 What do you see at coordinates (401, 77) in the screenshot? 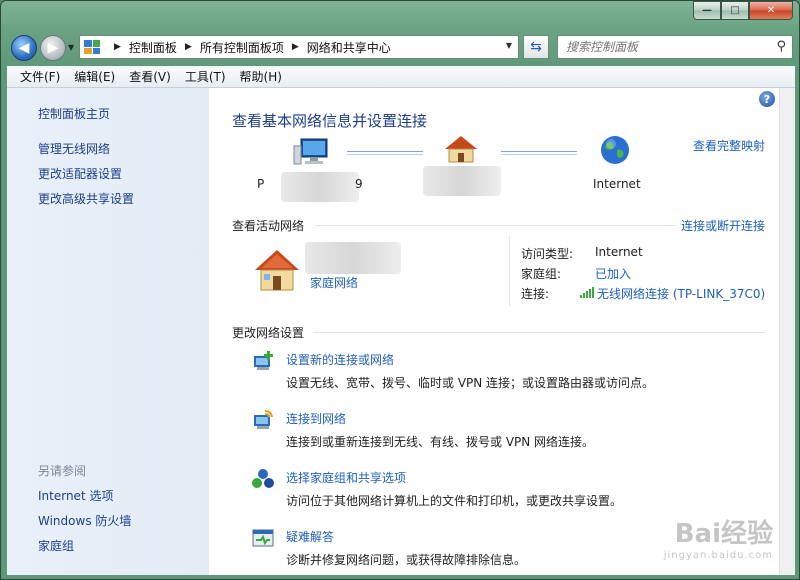
I see `menu-bar: 文件(F) 编辑(E) 查看(V) 工具(T) 帮助(H)` at bounding box center [401, 77].